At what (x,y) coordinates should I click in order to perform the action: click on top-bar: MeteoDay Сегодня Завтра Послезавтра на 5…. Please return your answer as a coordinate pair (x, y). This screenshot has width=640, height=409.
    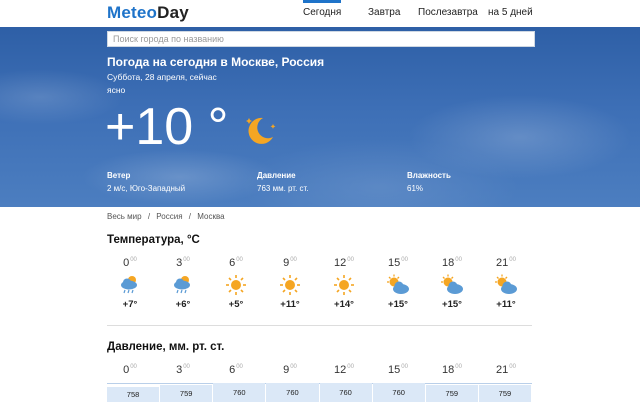
    Looking at the image, I should click on (320, 13).